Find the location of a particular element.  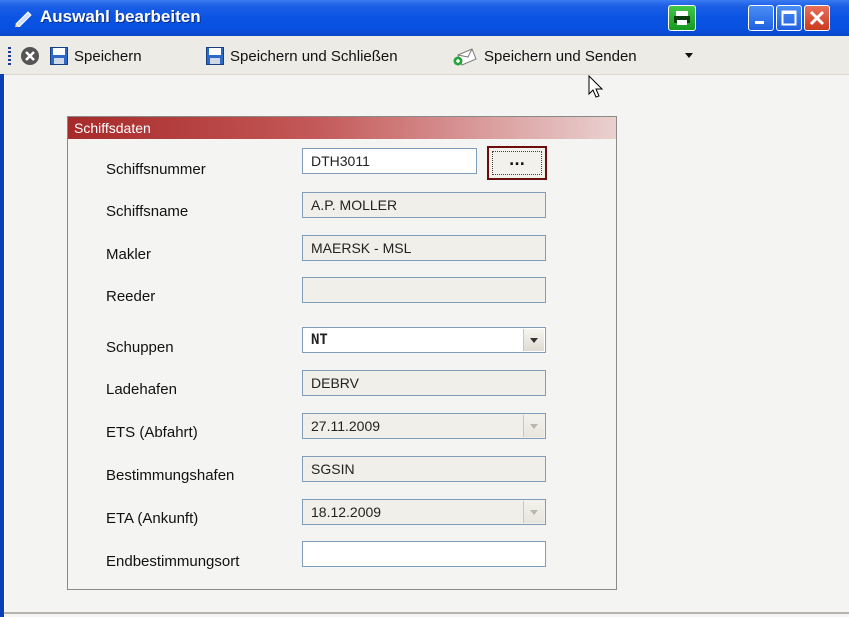

save-send-button: Speichern und Senden is located at coordinates (544, 56).